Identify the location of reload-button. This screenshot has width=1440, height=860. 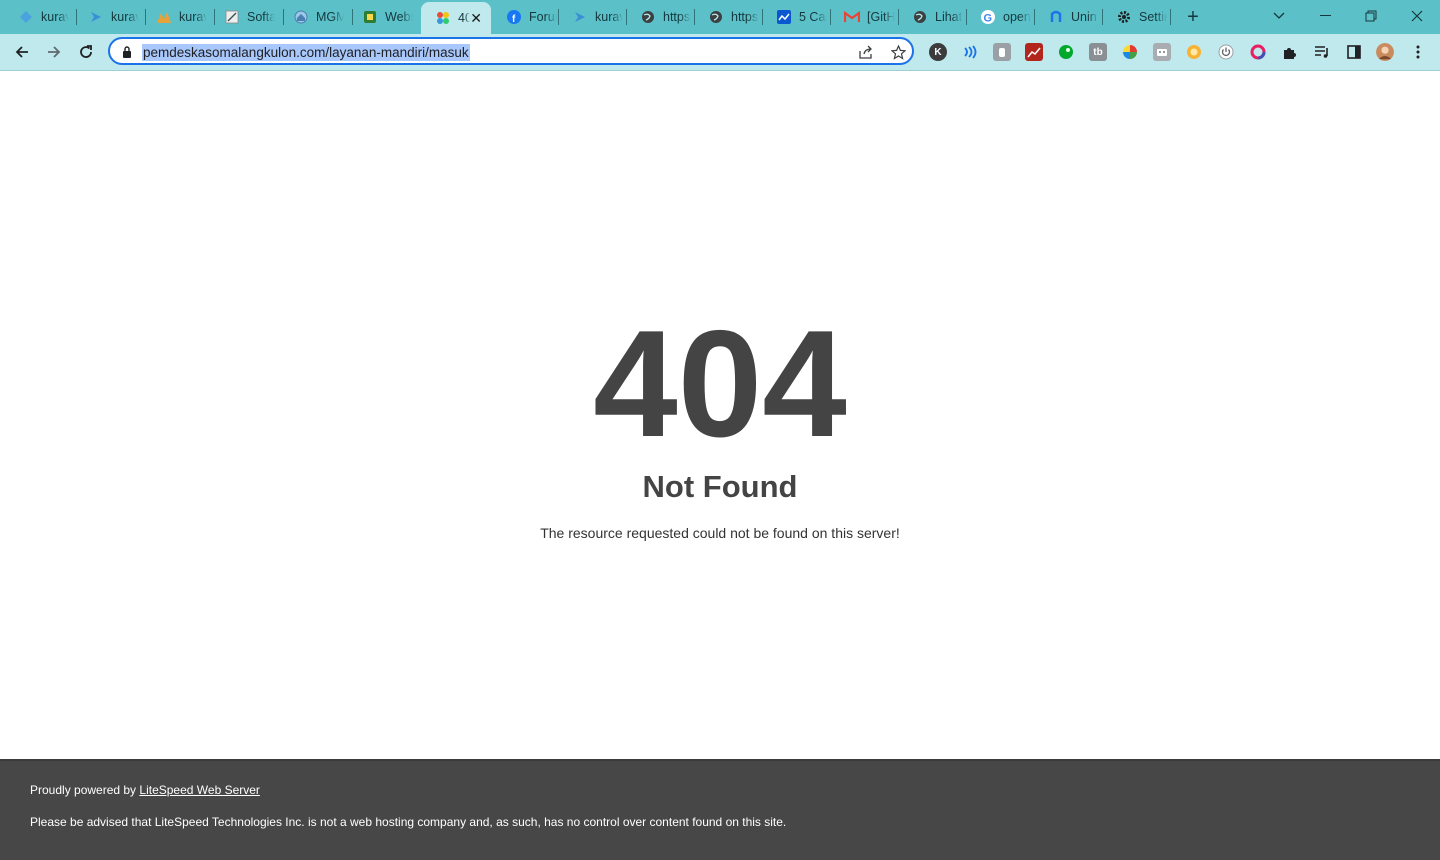
(86, 52).